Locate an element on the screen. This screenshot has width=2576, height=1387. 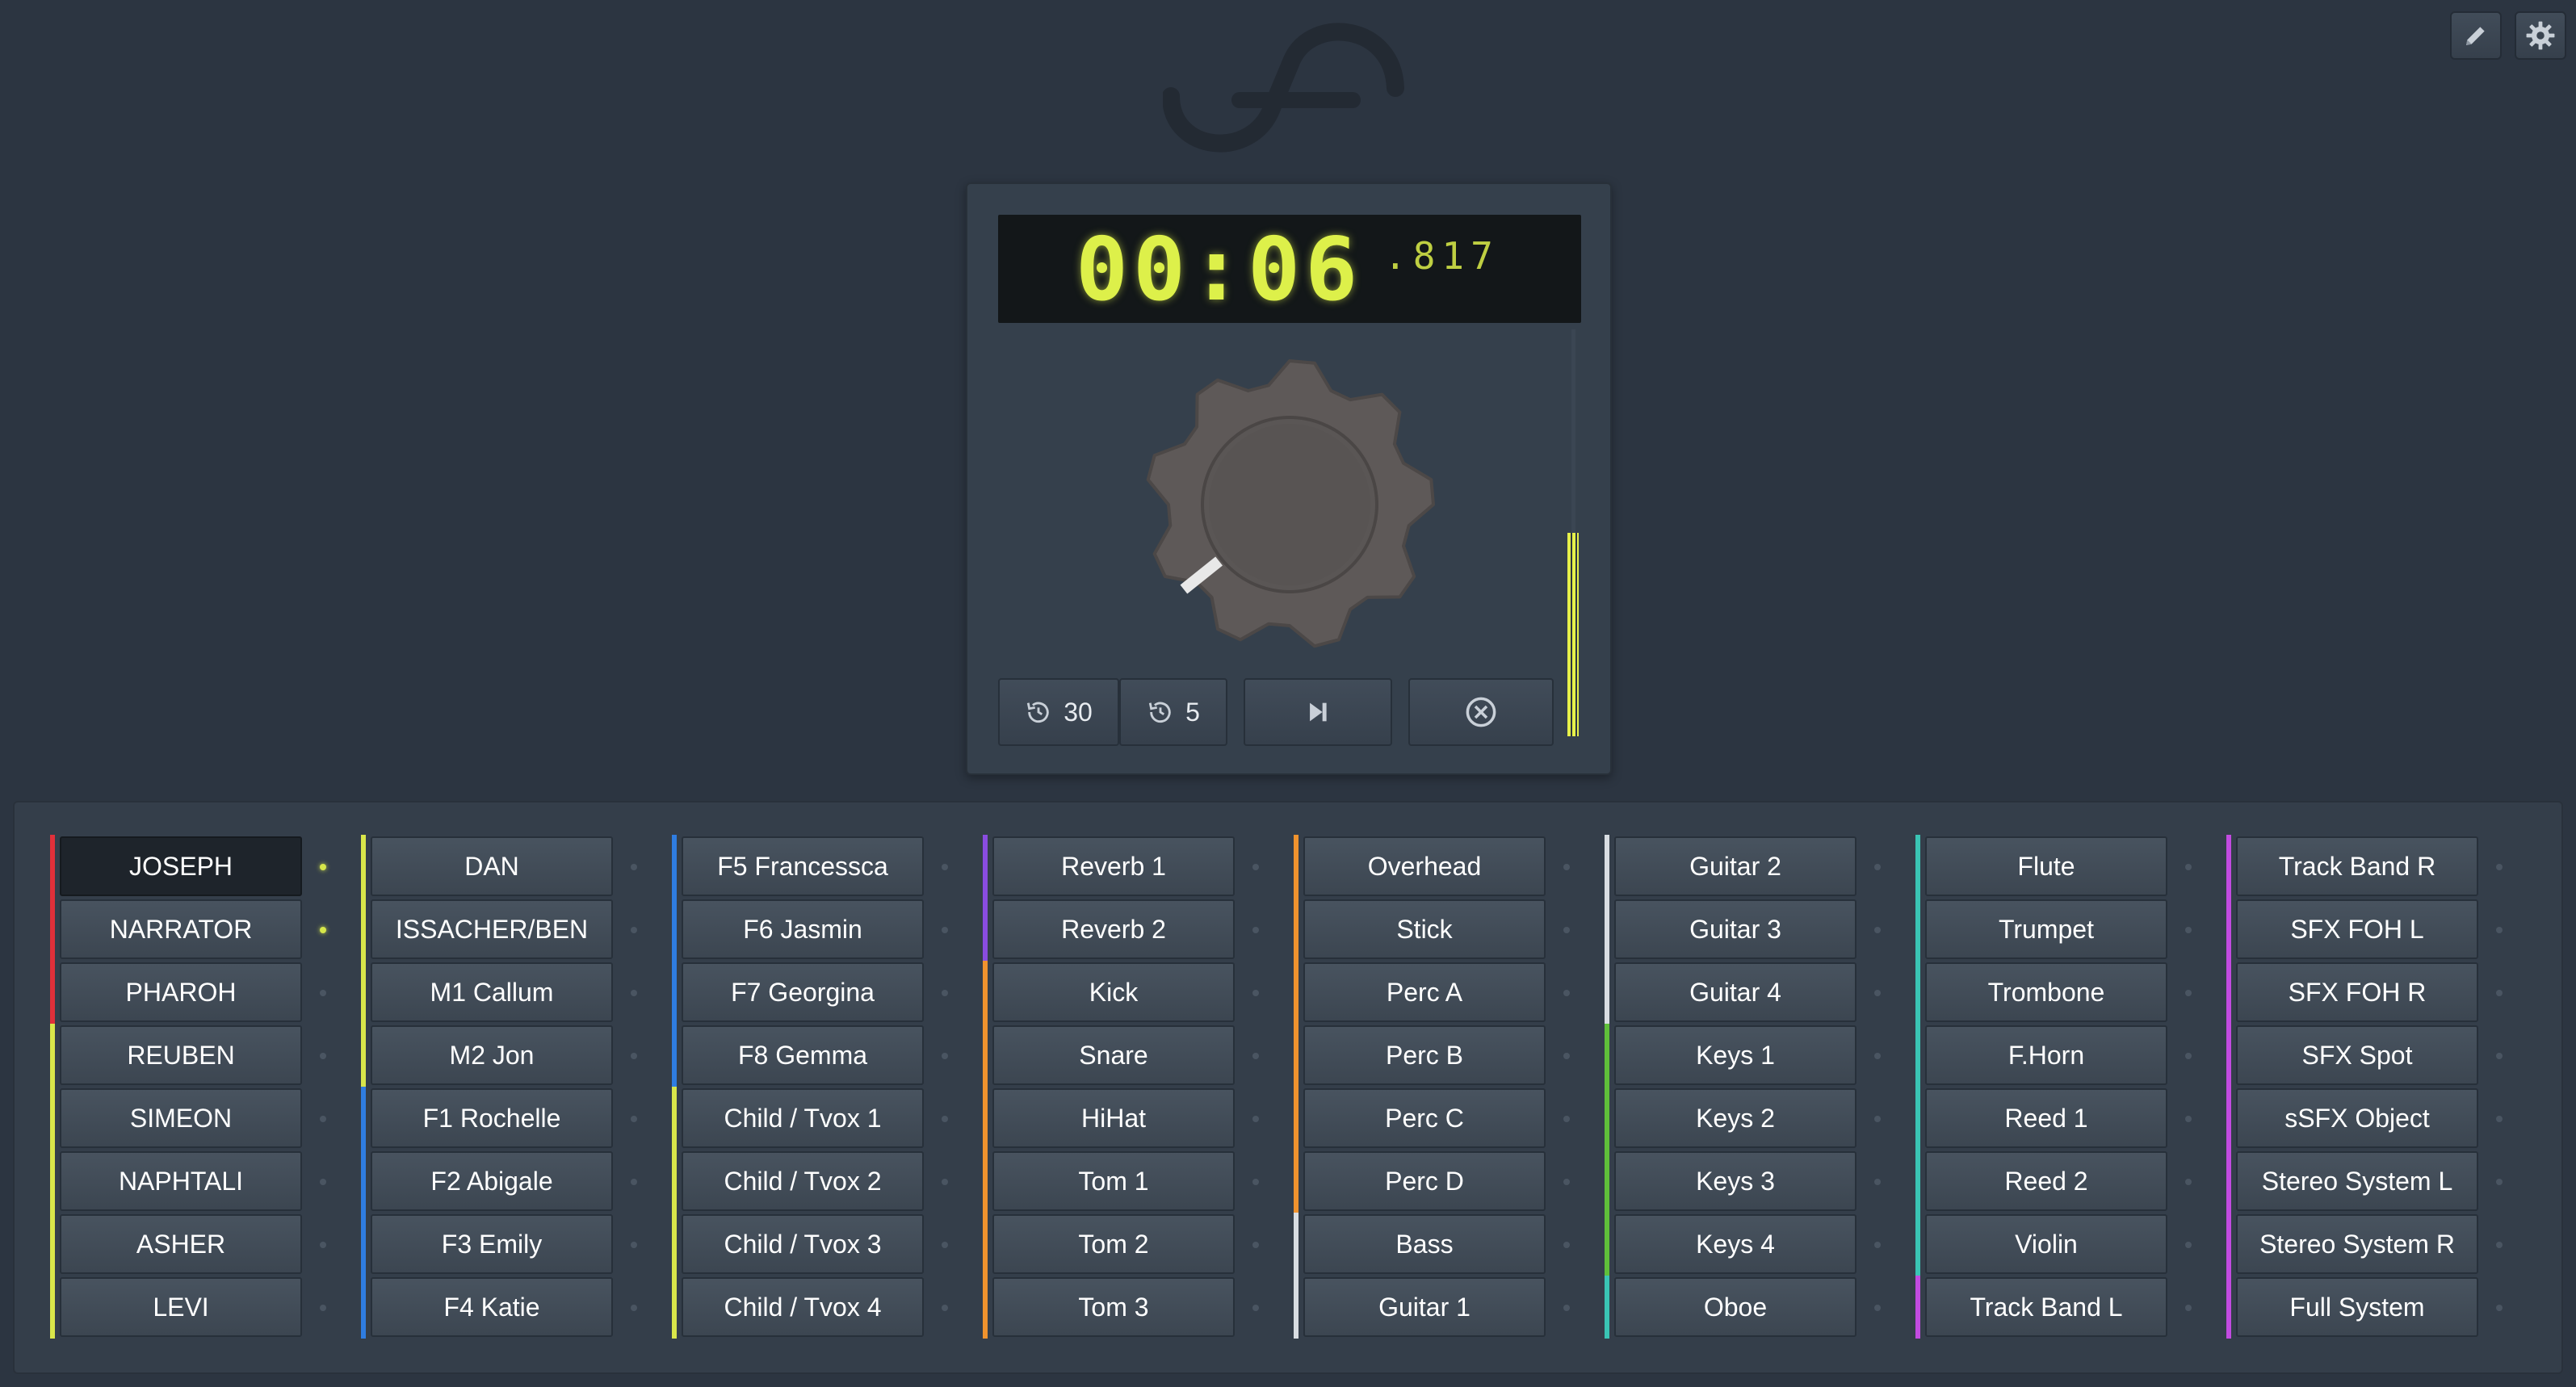
channel-button: Bass is located at coordinates (1424, 1244).